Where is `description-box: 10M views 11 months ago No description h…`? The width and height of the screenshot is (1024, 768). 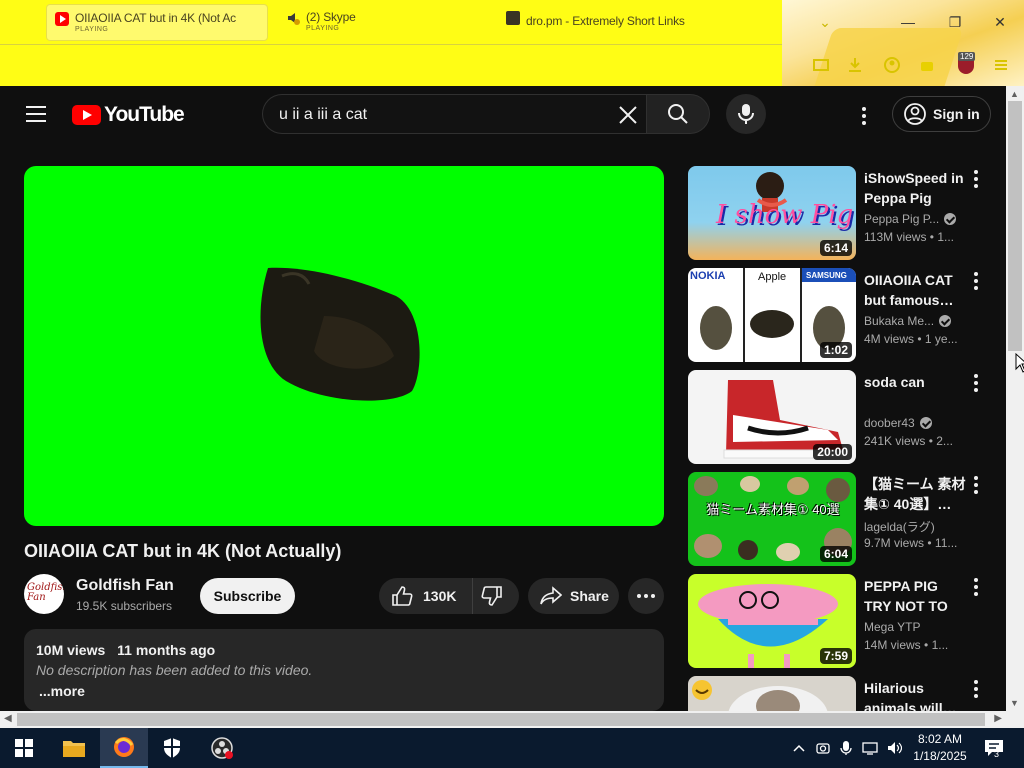
description-box: 10M views 11 months ago No description h… is located at coordinates (344, 670).